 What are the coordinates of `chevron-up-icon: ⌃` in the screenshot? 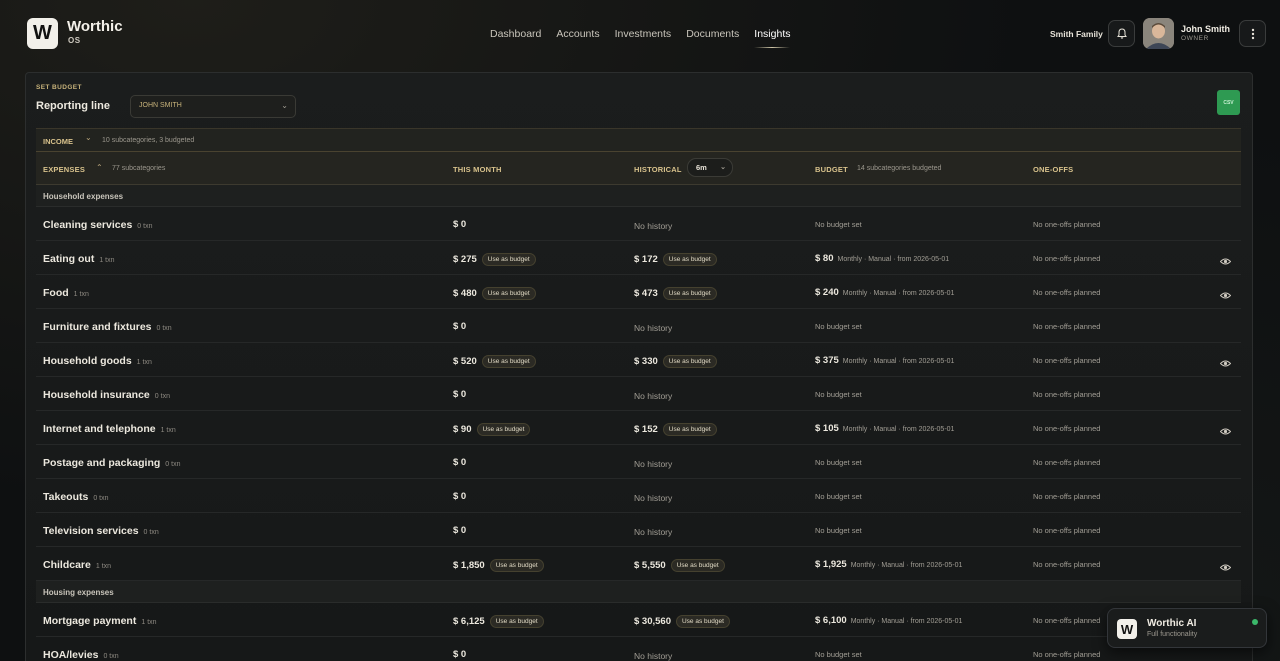 It's located at (99, 167).